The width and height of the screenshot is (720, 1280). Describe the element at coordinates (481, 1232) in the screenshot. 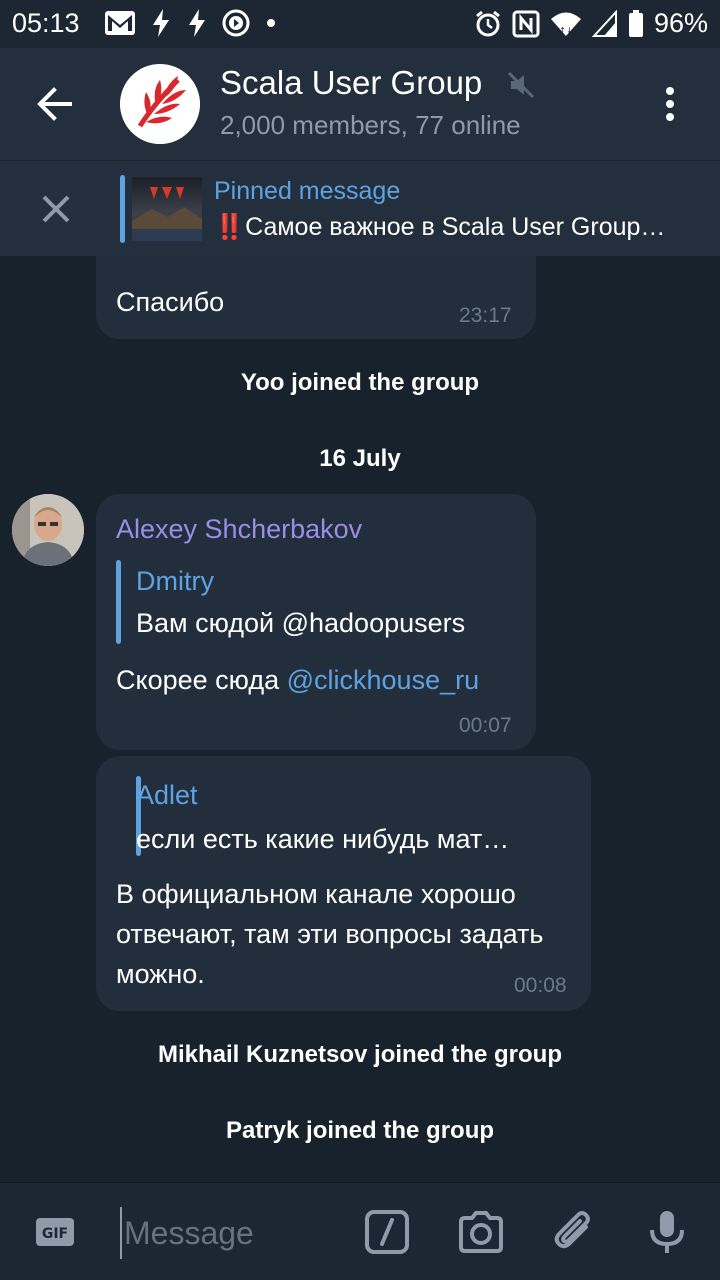

I see `camera-icon` at that location.